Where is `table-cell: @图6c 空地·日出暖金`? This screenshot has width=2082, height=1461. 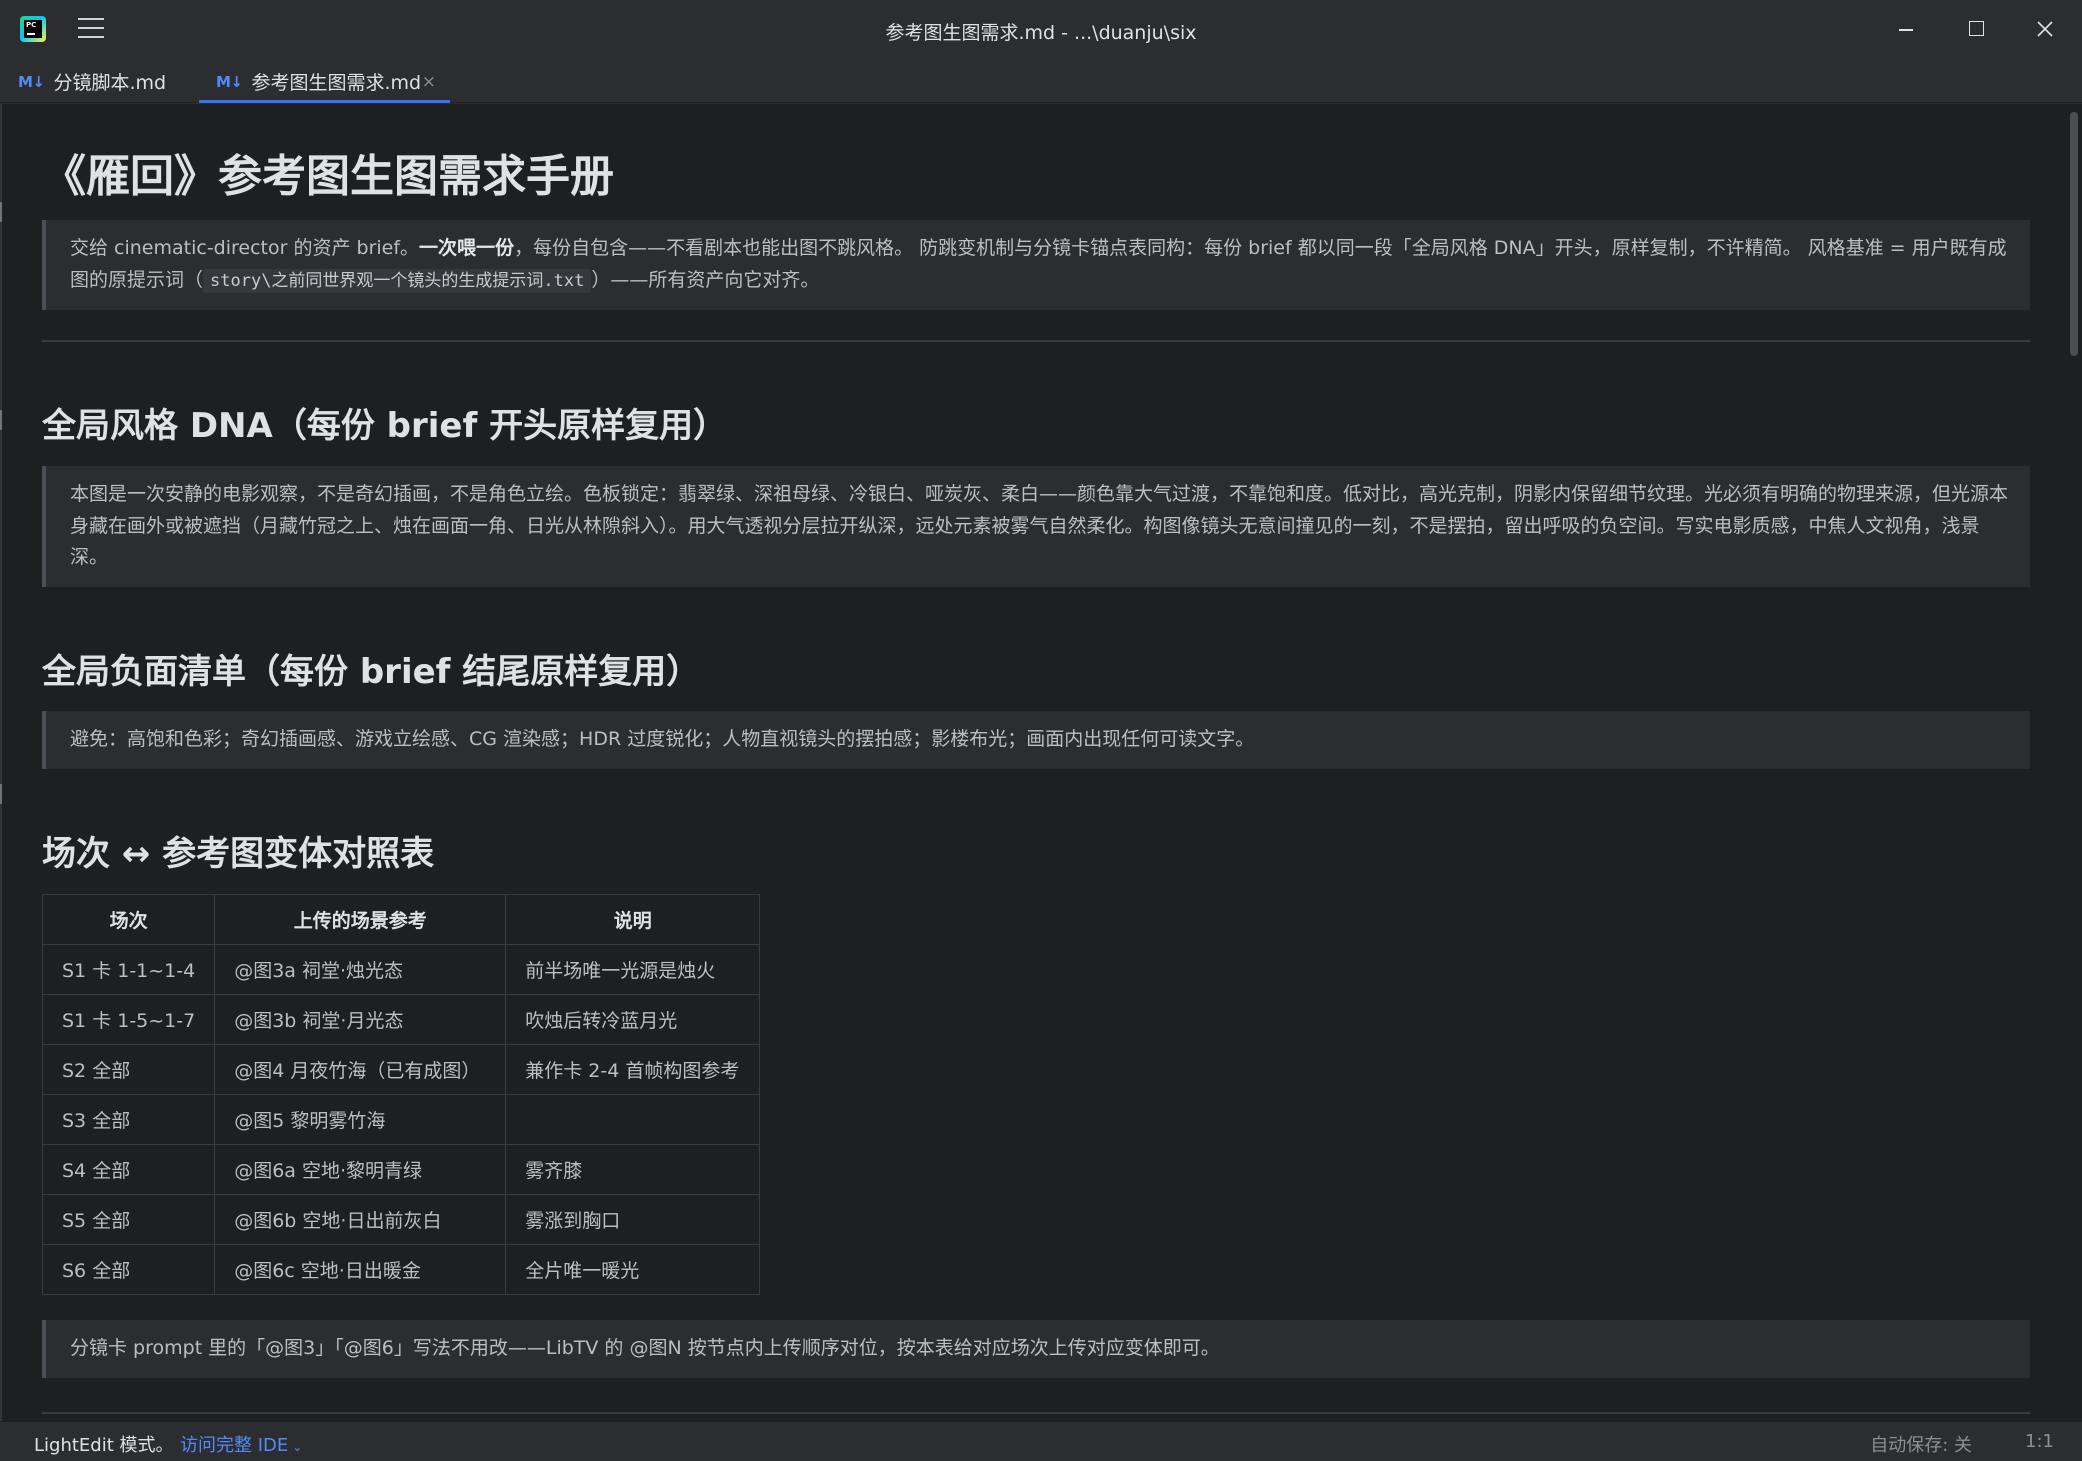 table-cell: @图6c 空地·日出暖金 is located at coordinates (360, 1269).